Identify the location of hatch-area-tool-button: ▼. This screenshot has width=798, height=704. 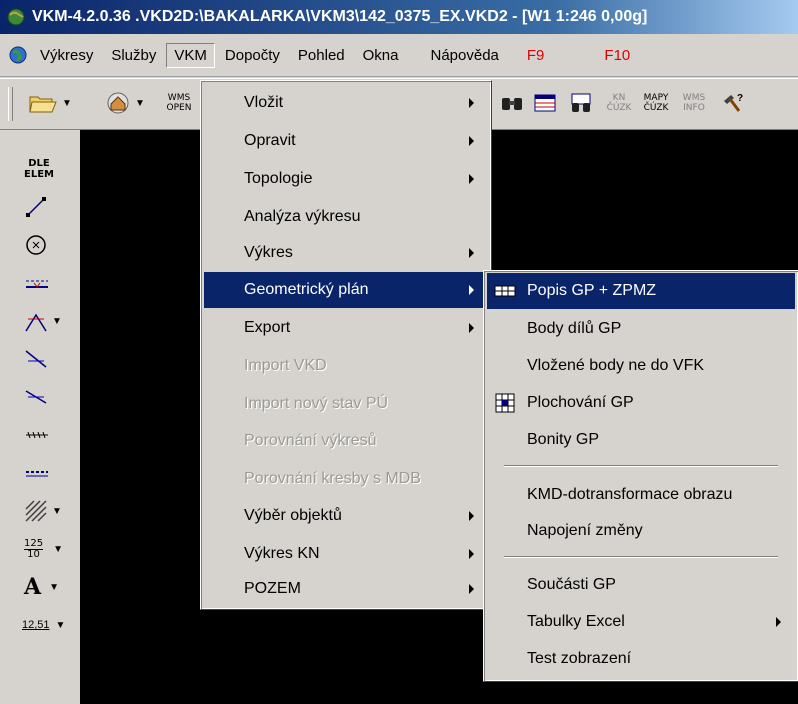
(40, 511).